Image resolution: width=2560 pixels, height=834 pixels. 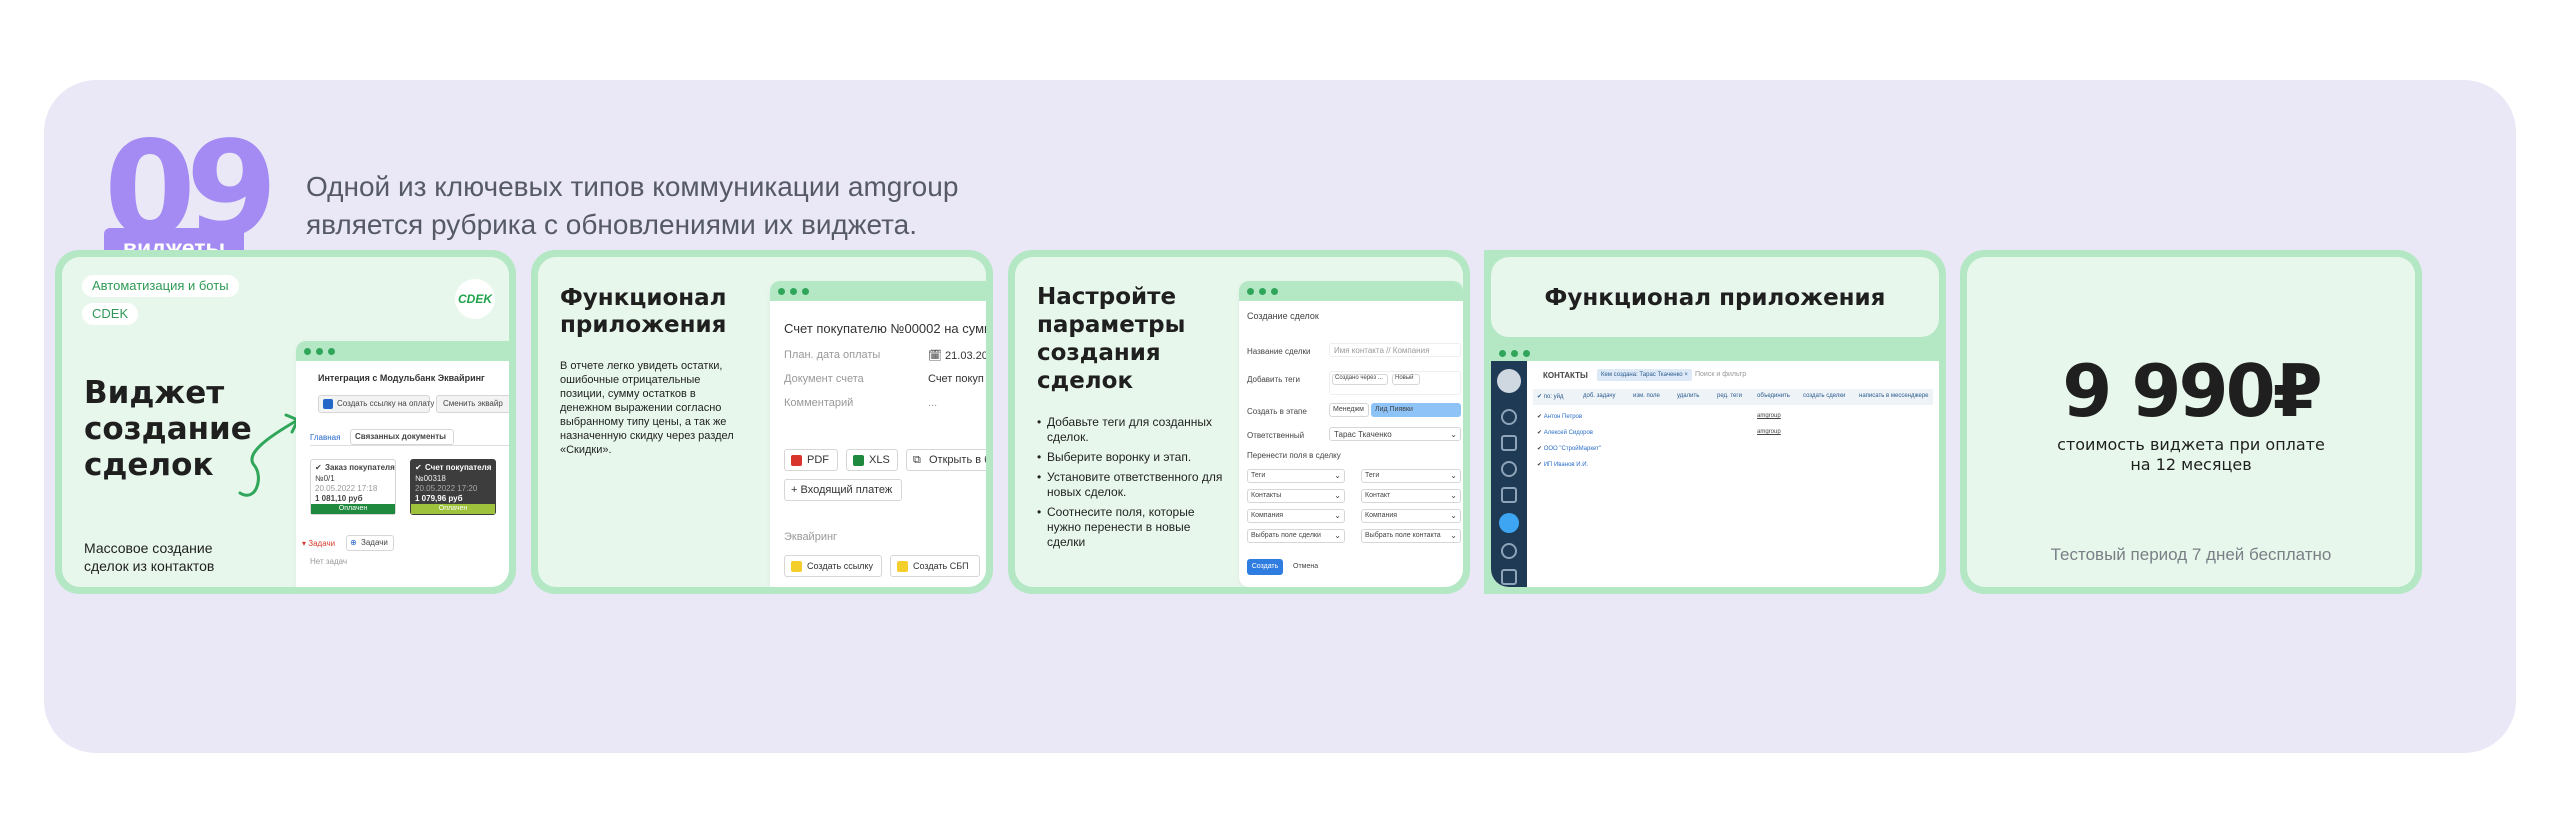 What do you see at coordinates (811, 460) in the screenshot?
I see `pdf-button: PDF` at bounding box center [811, 460].